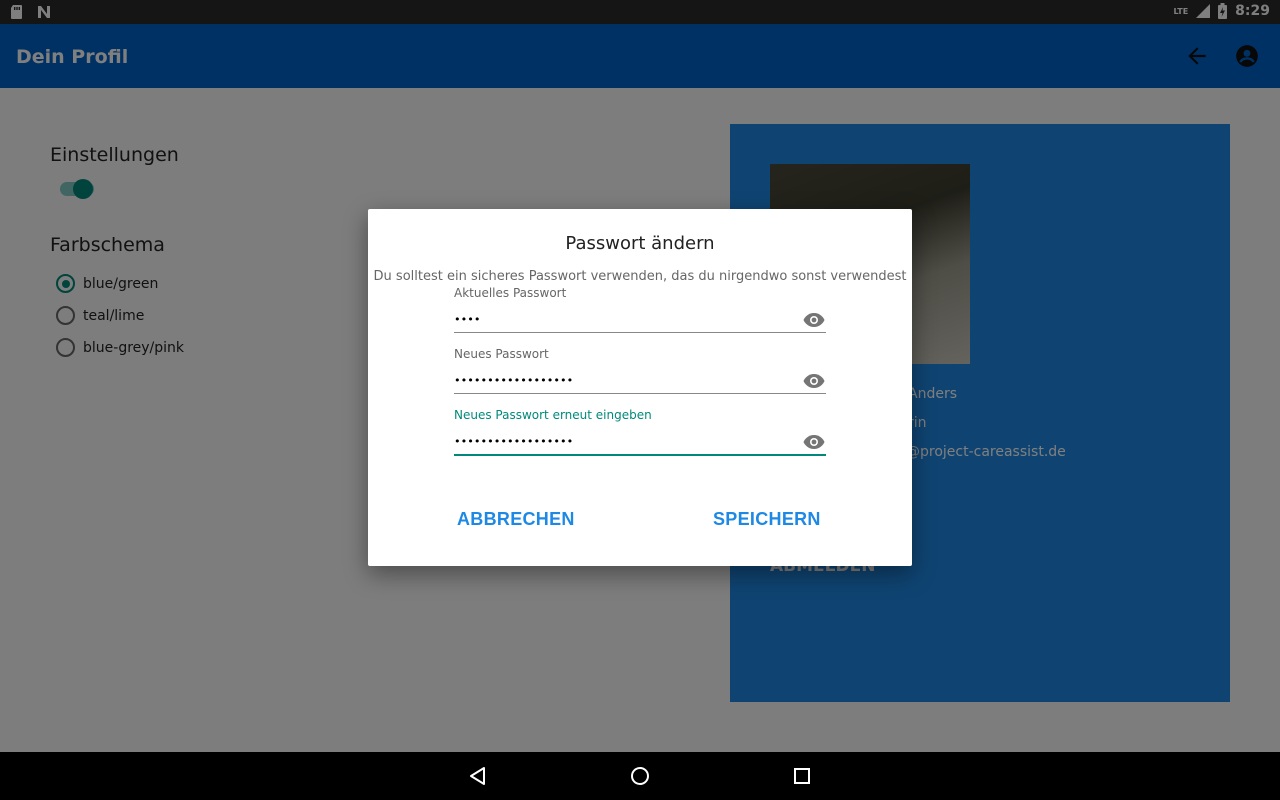 The width and height of the screenshot is (1280, 800). I want to click on current-password-field: Aktuelles Passwort, so click(640, 309).